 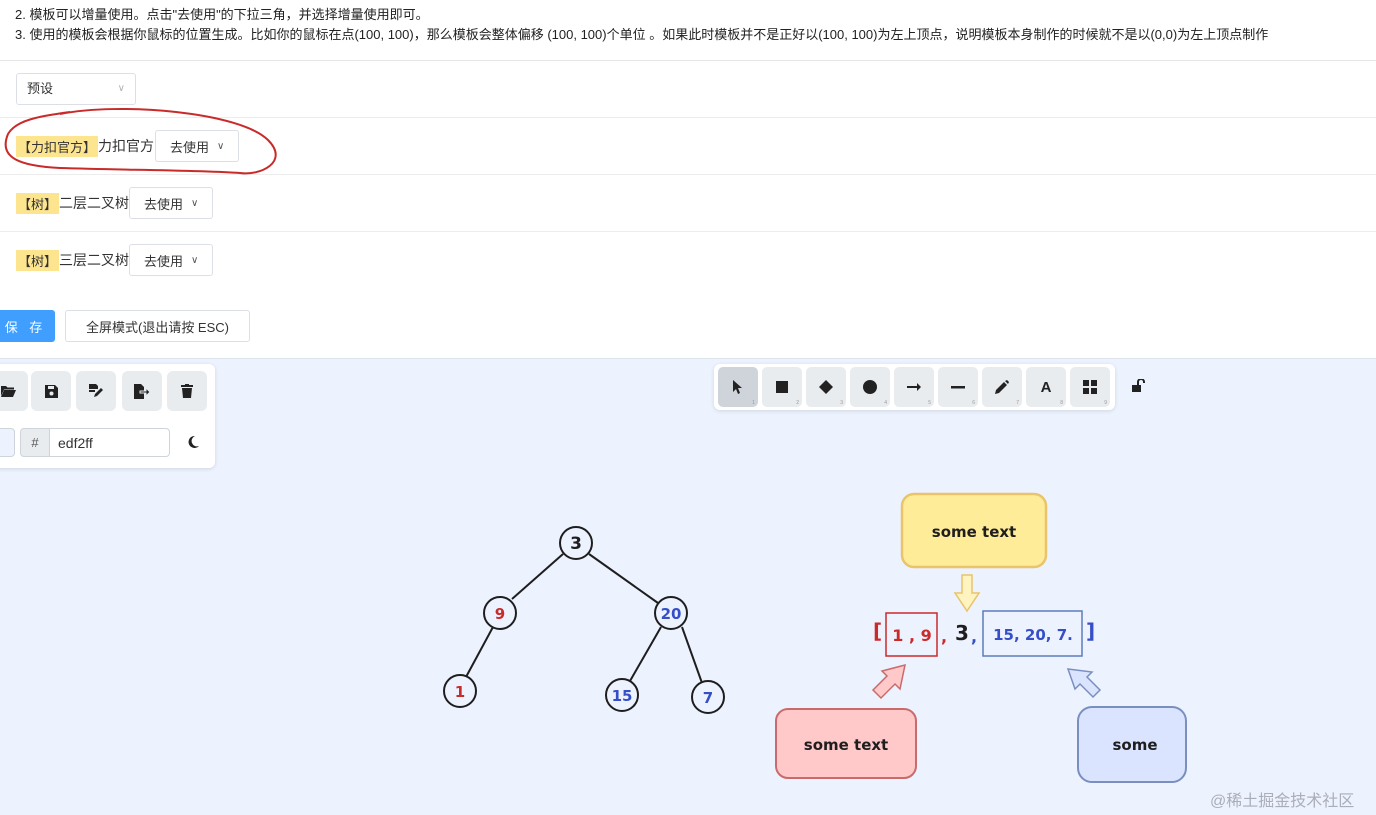 I want to click on template-name: 二层二叉树, so click(x=94, y=203).